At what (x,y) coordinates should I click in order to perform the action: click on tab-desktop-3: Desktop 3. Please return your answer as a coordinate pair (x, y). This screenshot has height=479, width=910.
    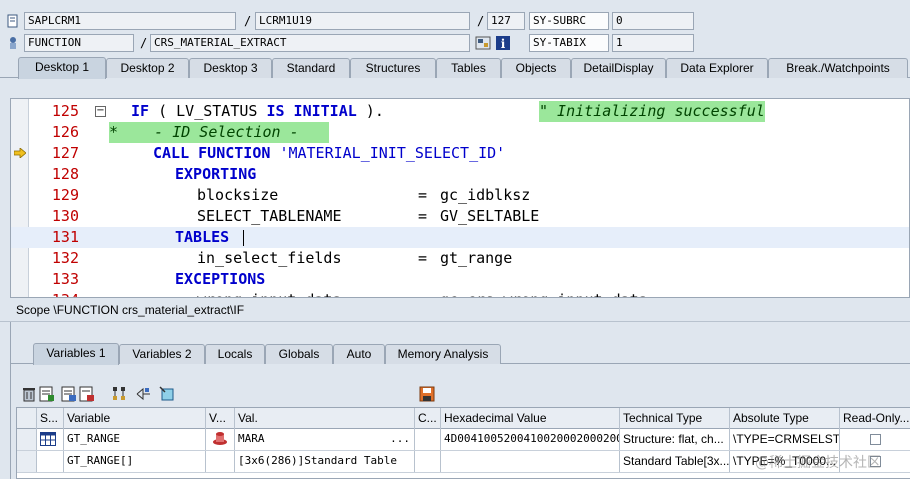
    Looking at the image, I should click on (230, 68).